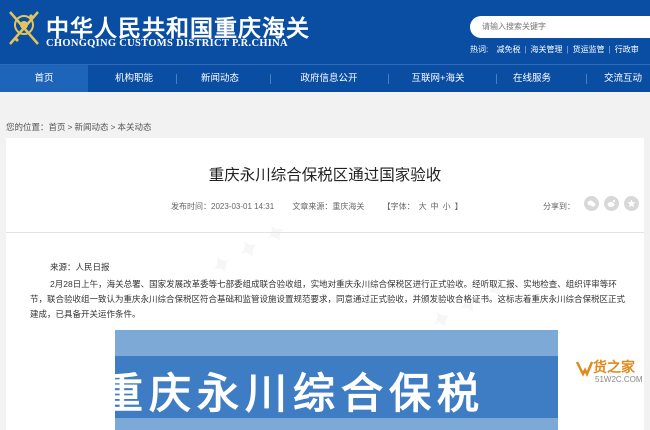 Image resolution: width=650 pixels, height=430 pixels. I want to click on breadcrumb: 您的位置：首页 > 新闻动态 > 本关动态, so click(79, 127).